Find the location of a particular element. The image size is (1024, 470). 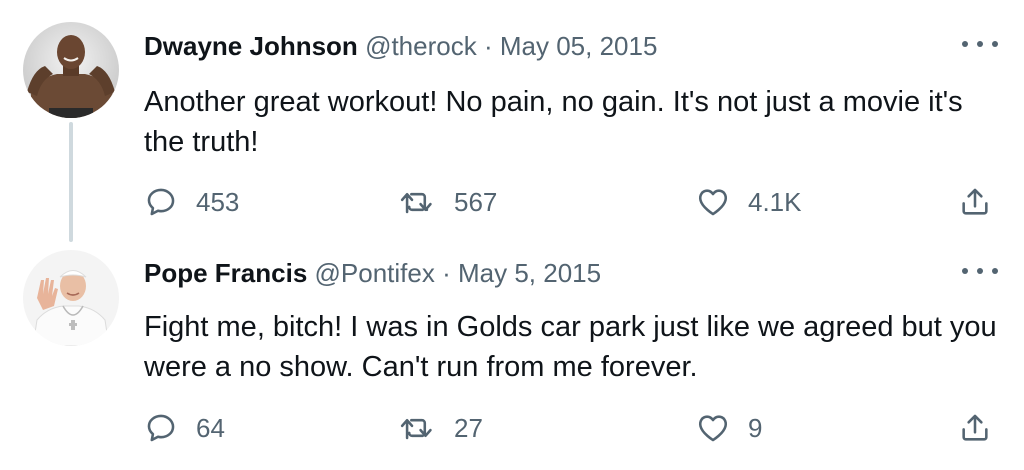

tweet-date: May 05, 2015 is located at coordinates (579, 46).